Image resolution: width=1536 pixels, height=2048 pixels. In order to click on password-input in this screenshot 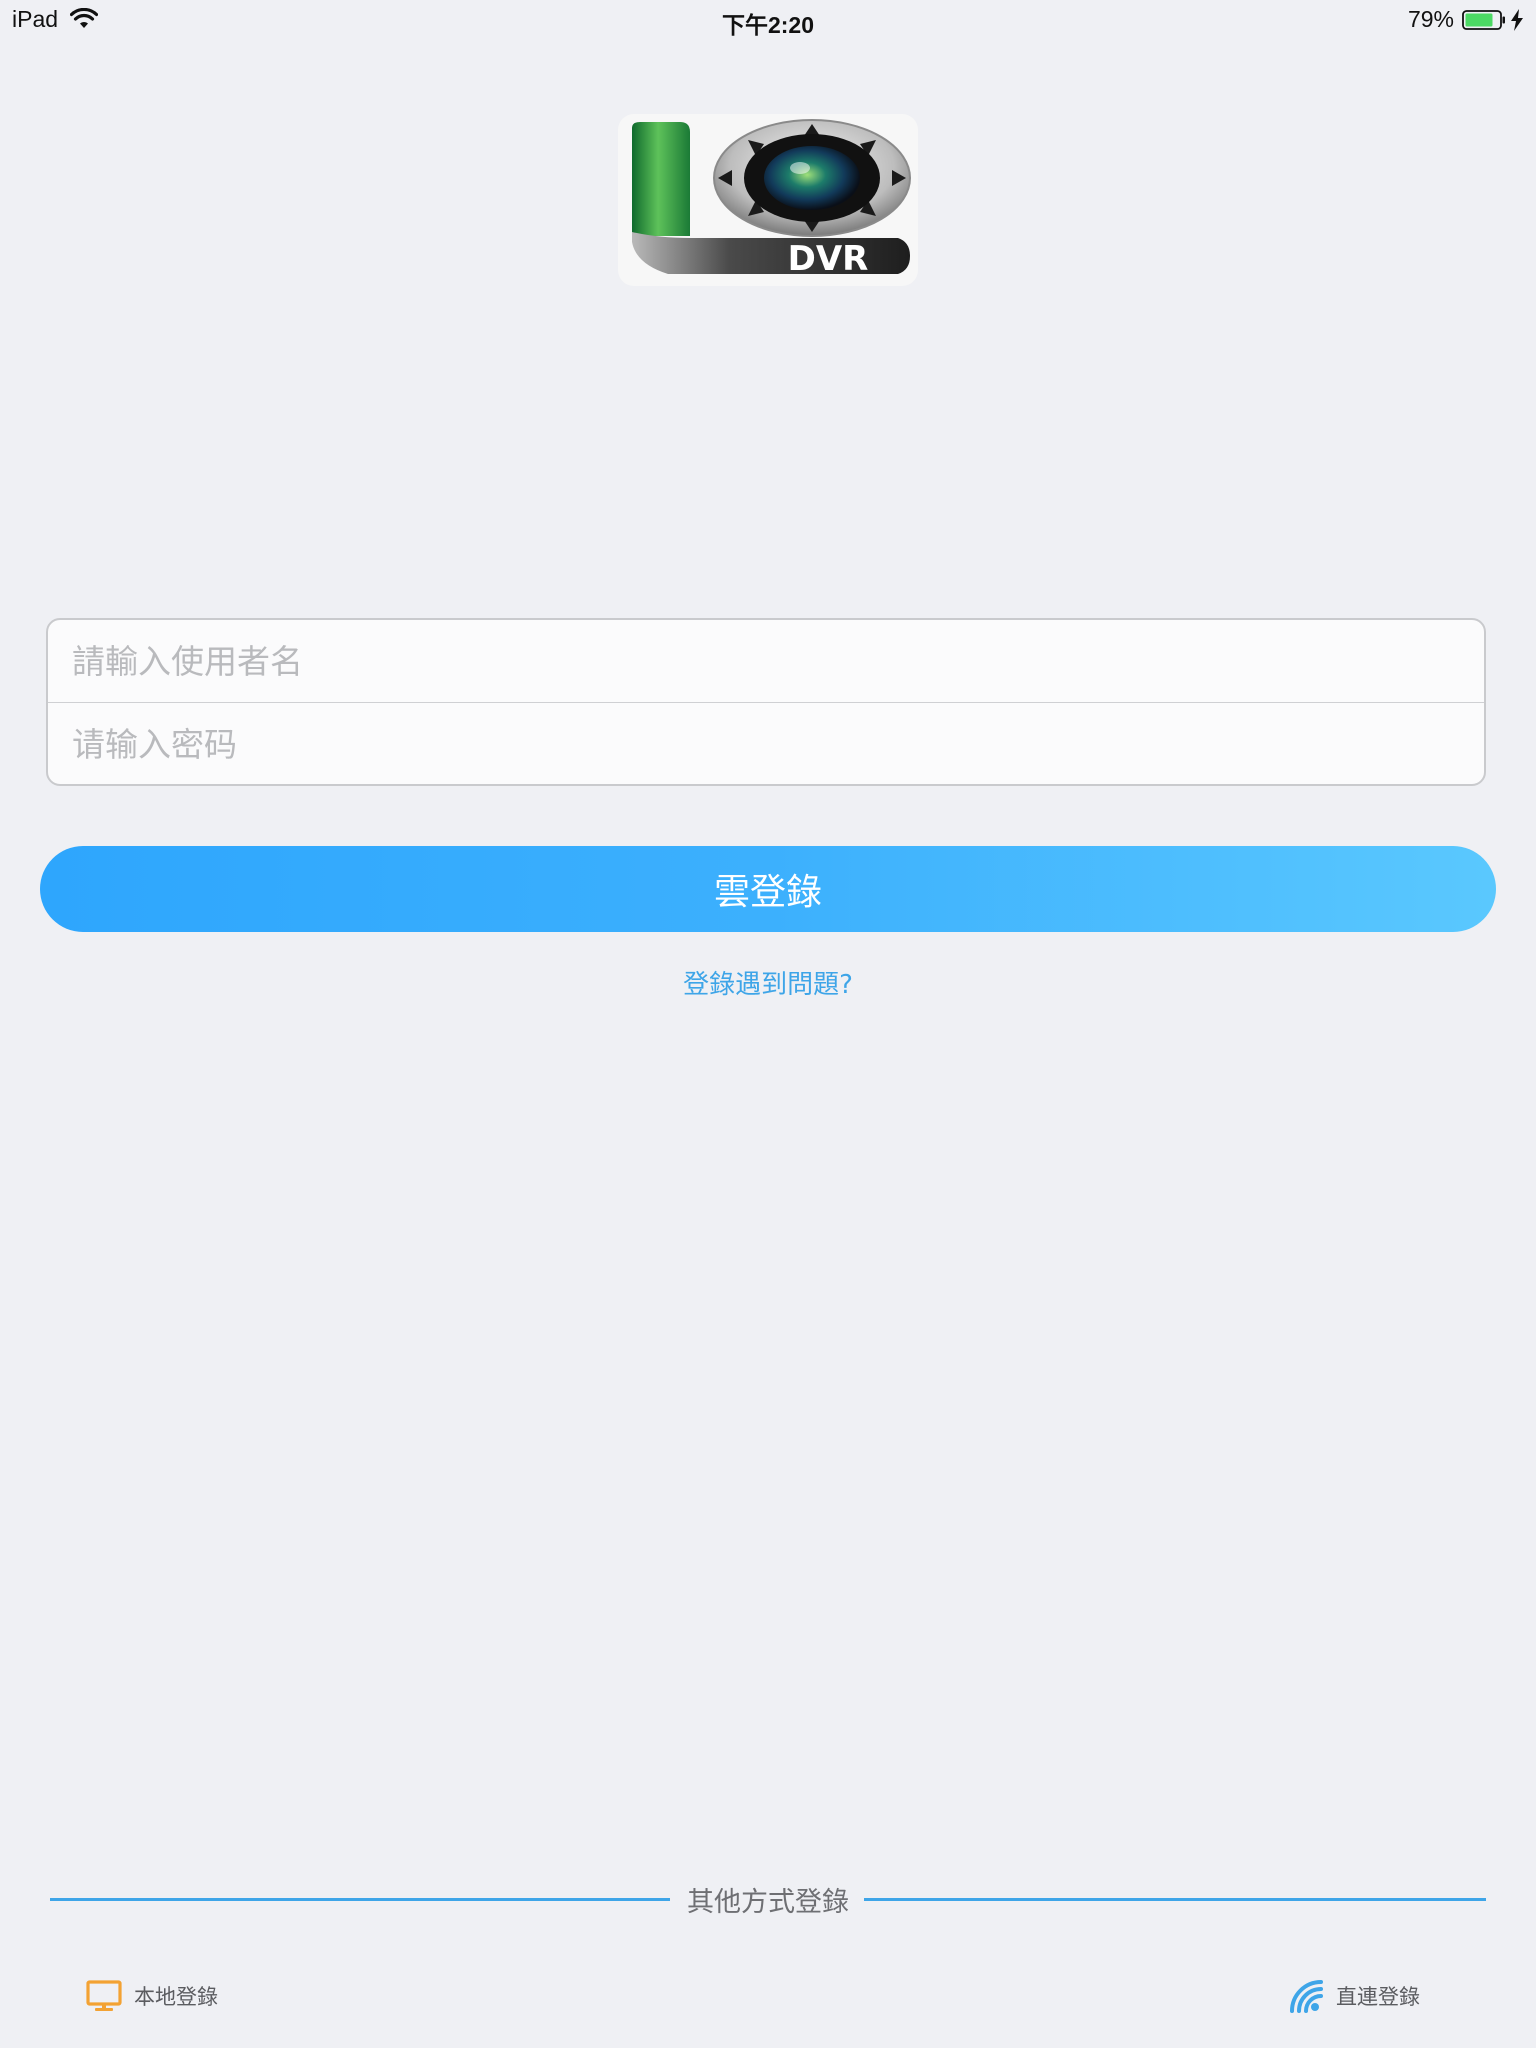, I will do `click(766, 743)`.